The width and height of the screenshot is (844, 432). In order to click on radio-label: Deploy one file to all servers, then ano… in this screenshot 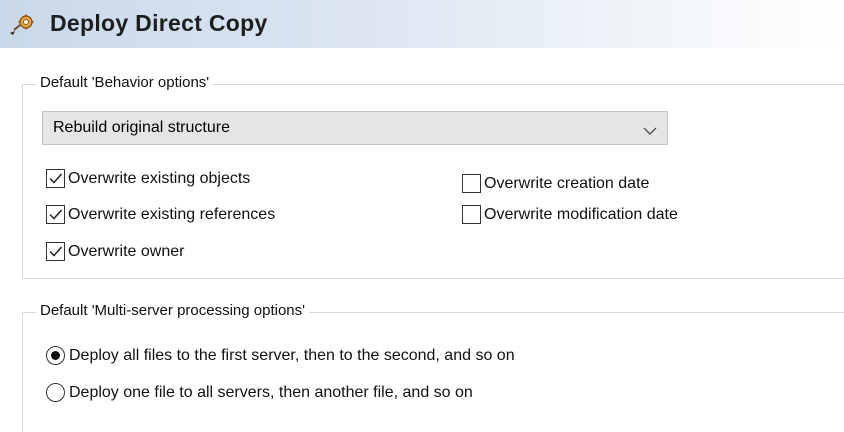, I will do `click(271, 392)`.